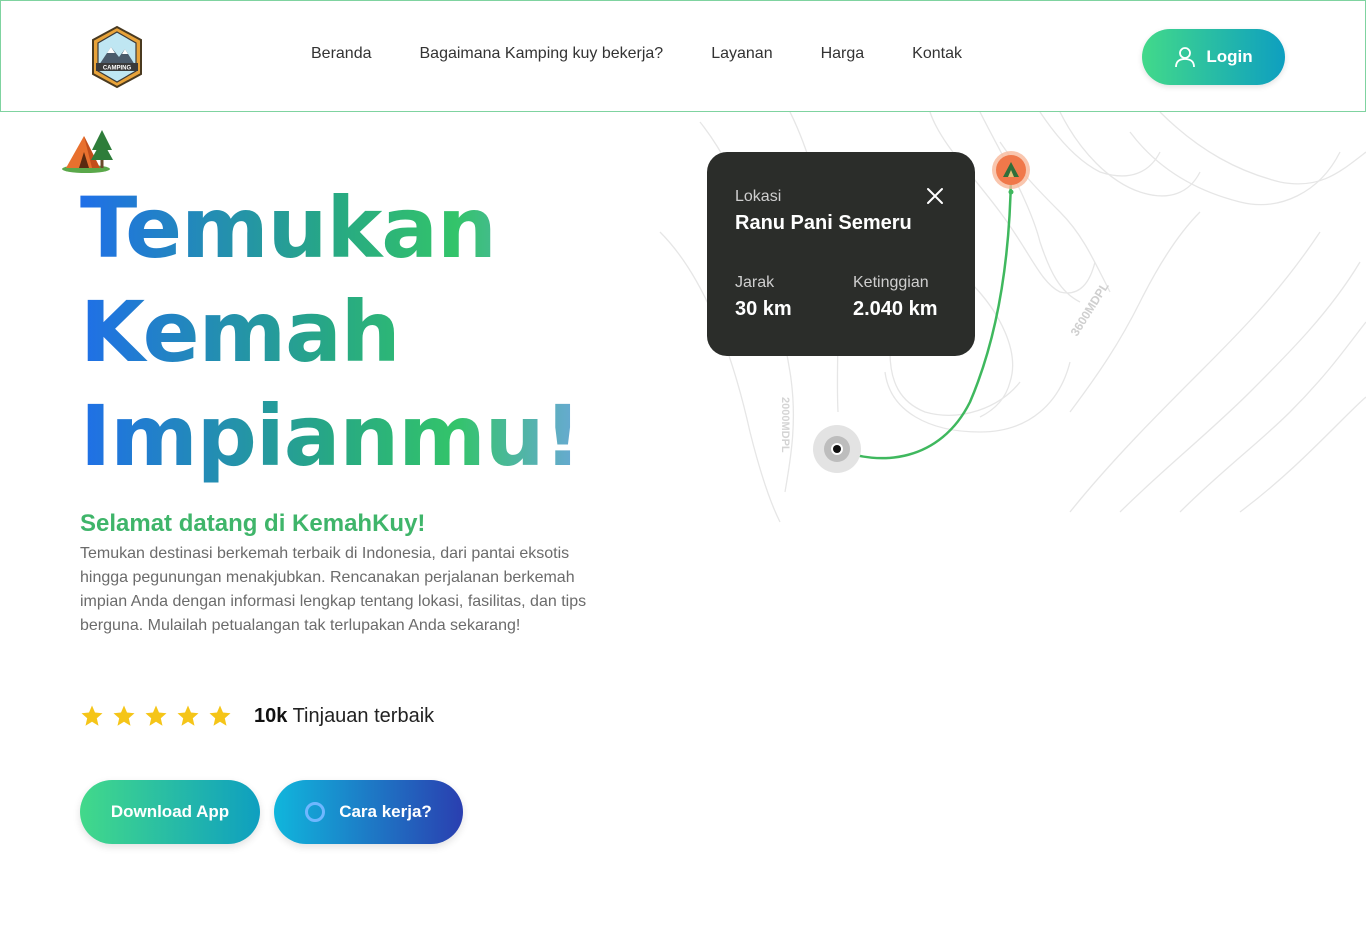  I want to click on altitude-value: 2.040 km, so click(895, 309).